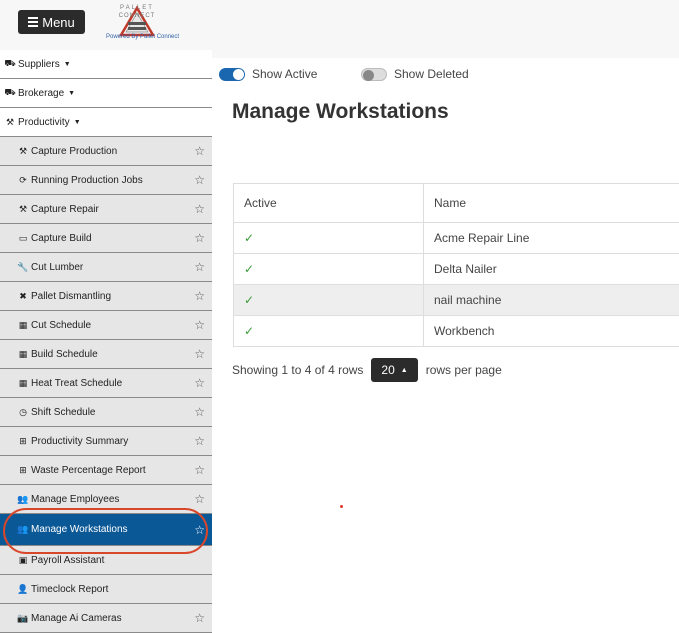 The width and height of the screenshot is (679, 633). I want to click on sidebar-item-capture-production: ⚒ Capture Production ☆, so click(106, 151).